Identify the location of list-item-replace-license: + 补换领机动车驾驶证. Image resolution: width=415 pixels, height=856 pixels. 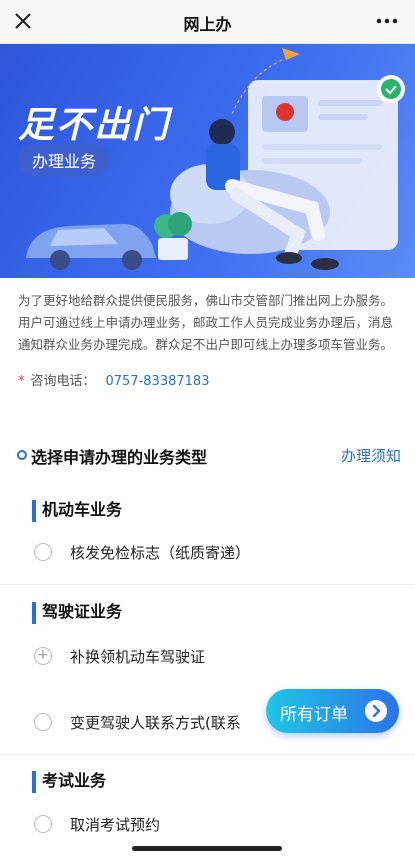
(219, 656).